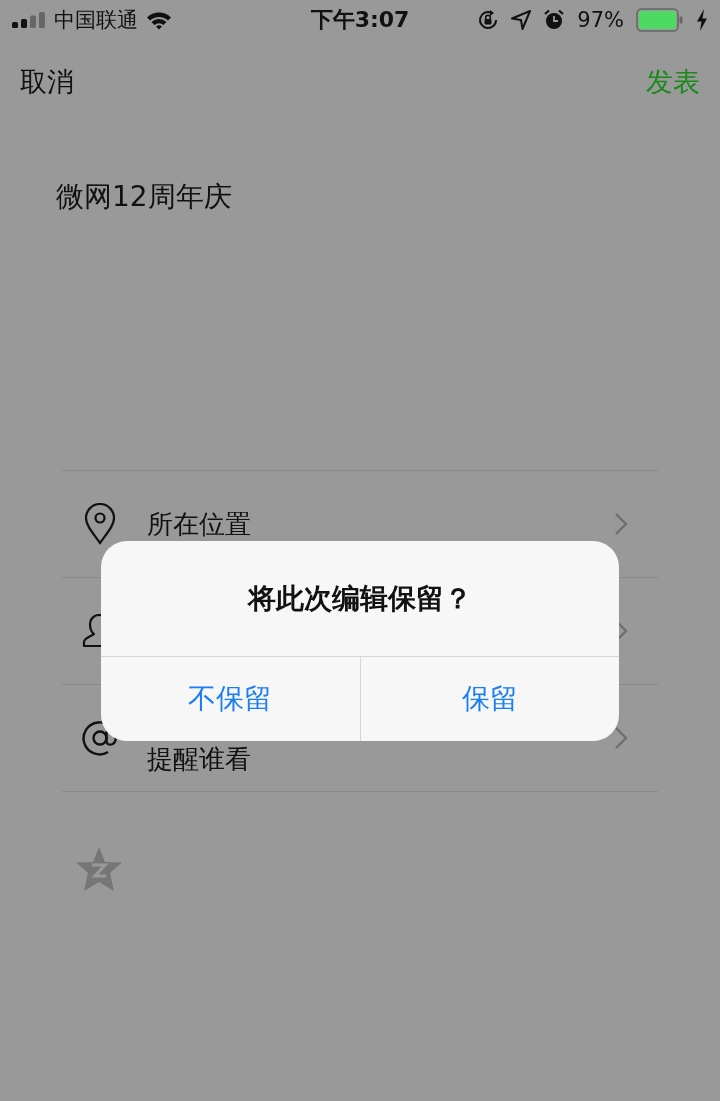 Image resolution: width=720 pixels, height=1101 pixels. I want to click on signal-icon, so click(29, 20).